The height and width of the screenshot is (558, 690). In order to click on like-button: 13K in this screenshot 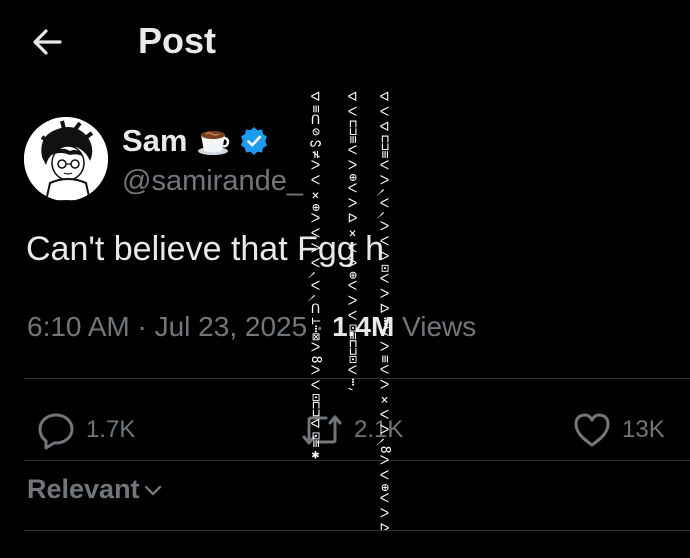, I will do `click(618, 430)`.